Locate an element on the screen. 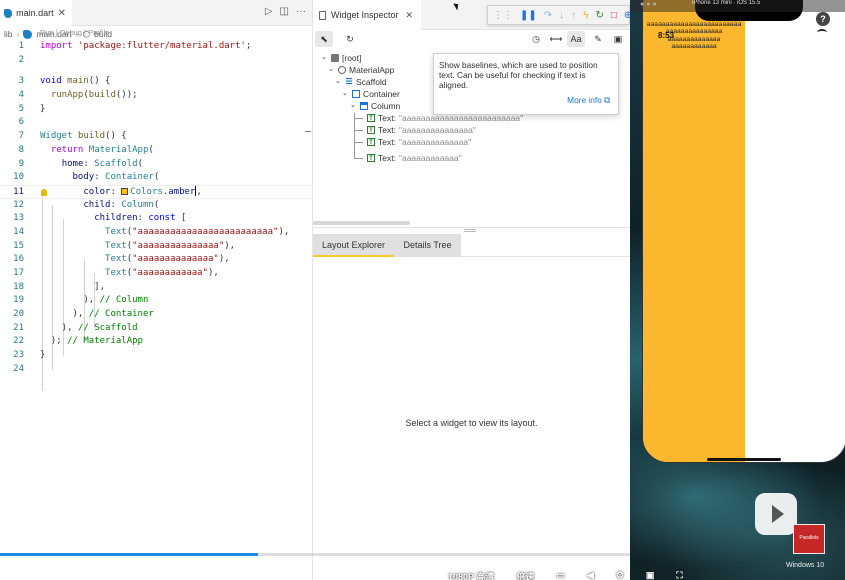  amber-container is located at coordinates (694, 231).